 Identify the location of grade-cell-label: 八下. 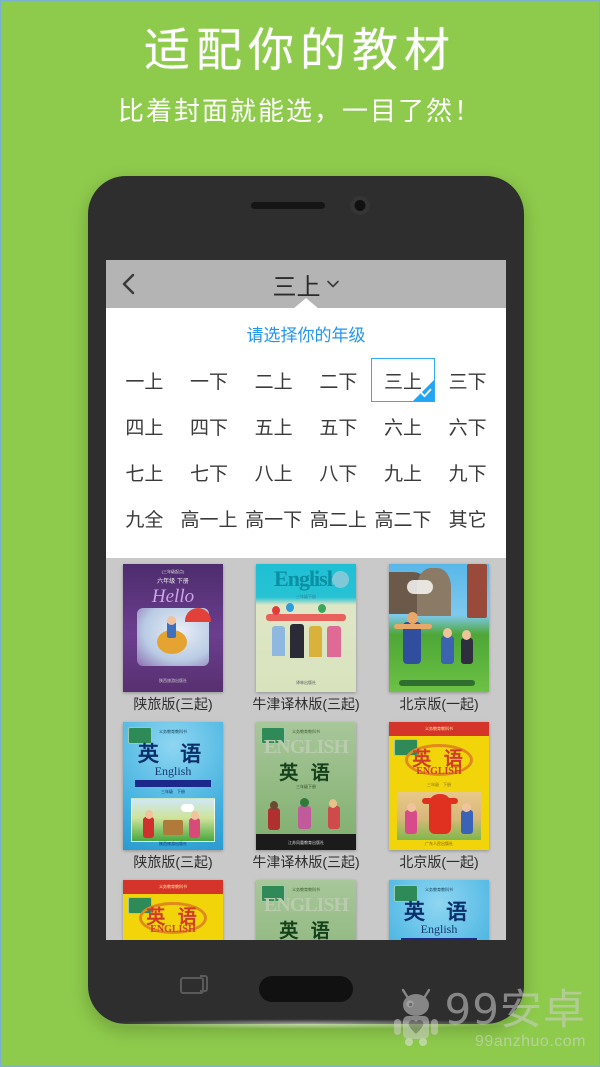
(338, 474).